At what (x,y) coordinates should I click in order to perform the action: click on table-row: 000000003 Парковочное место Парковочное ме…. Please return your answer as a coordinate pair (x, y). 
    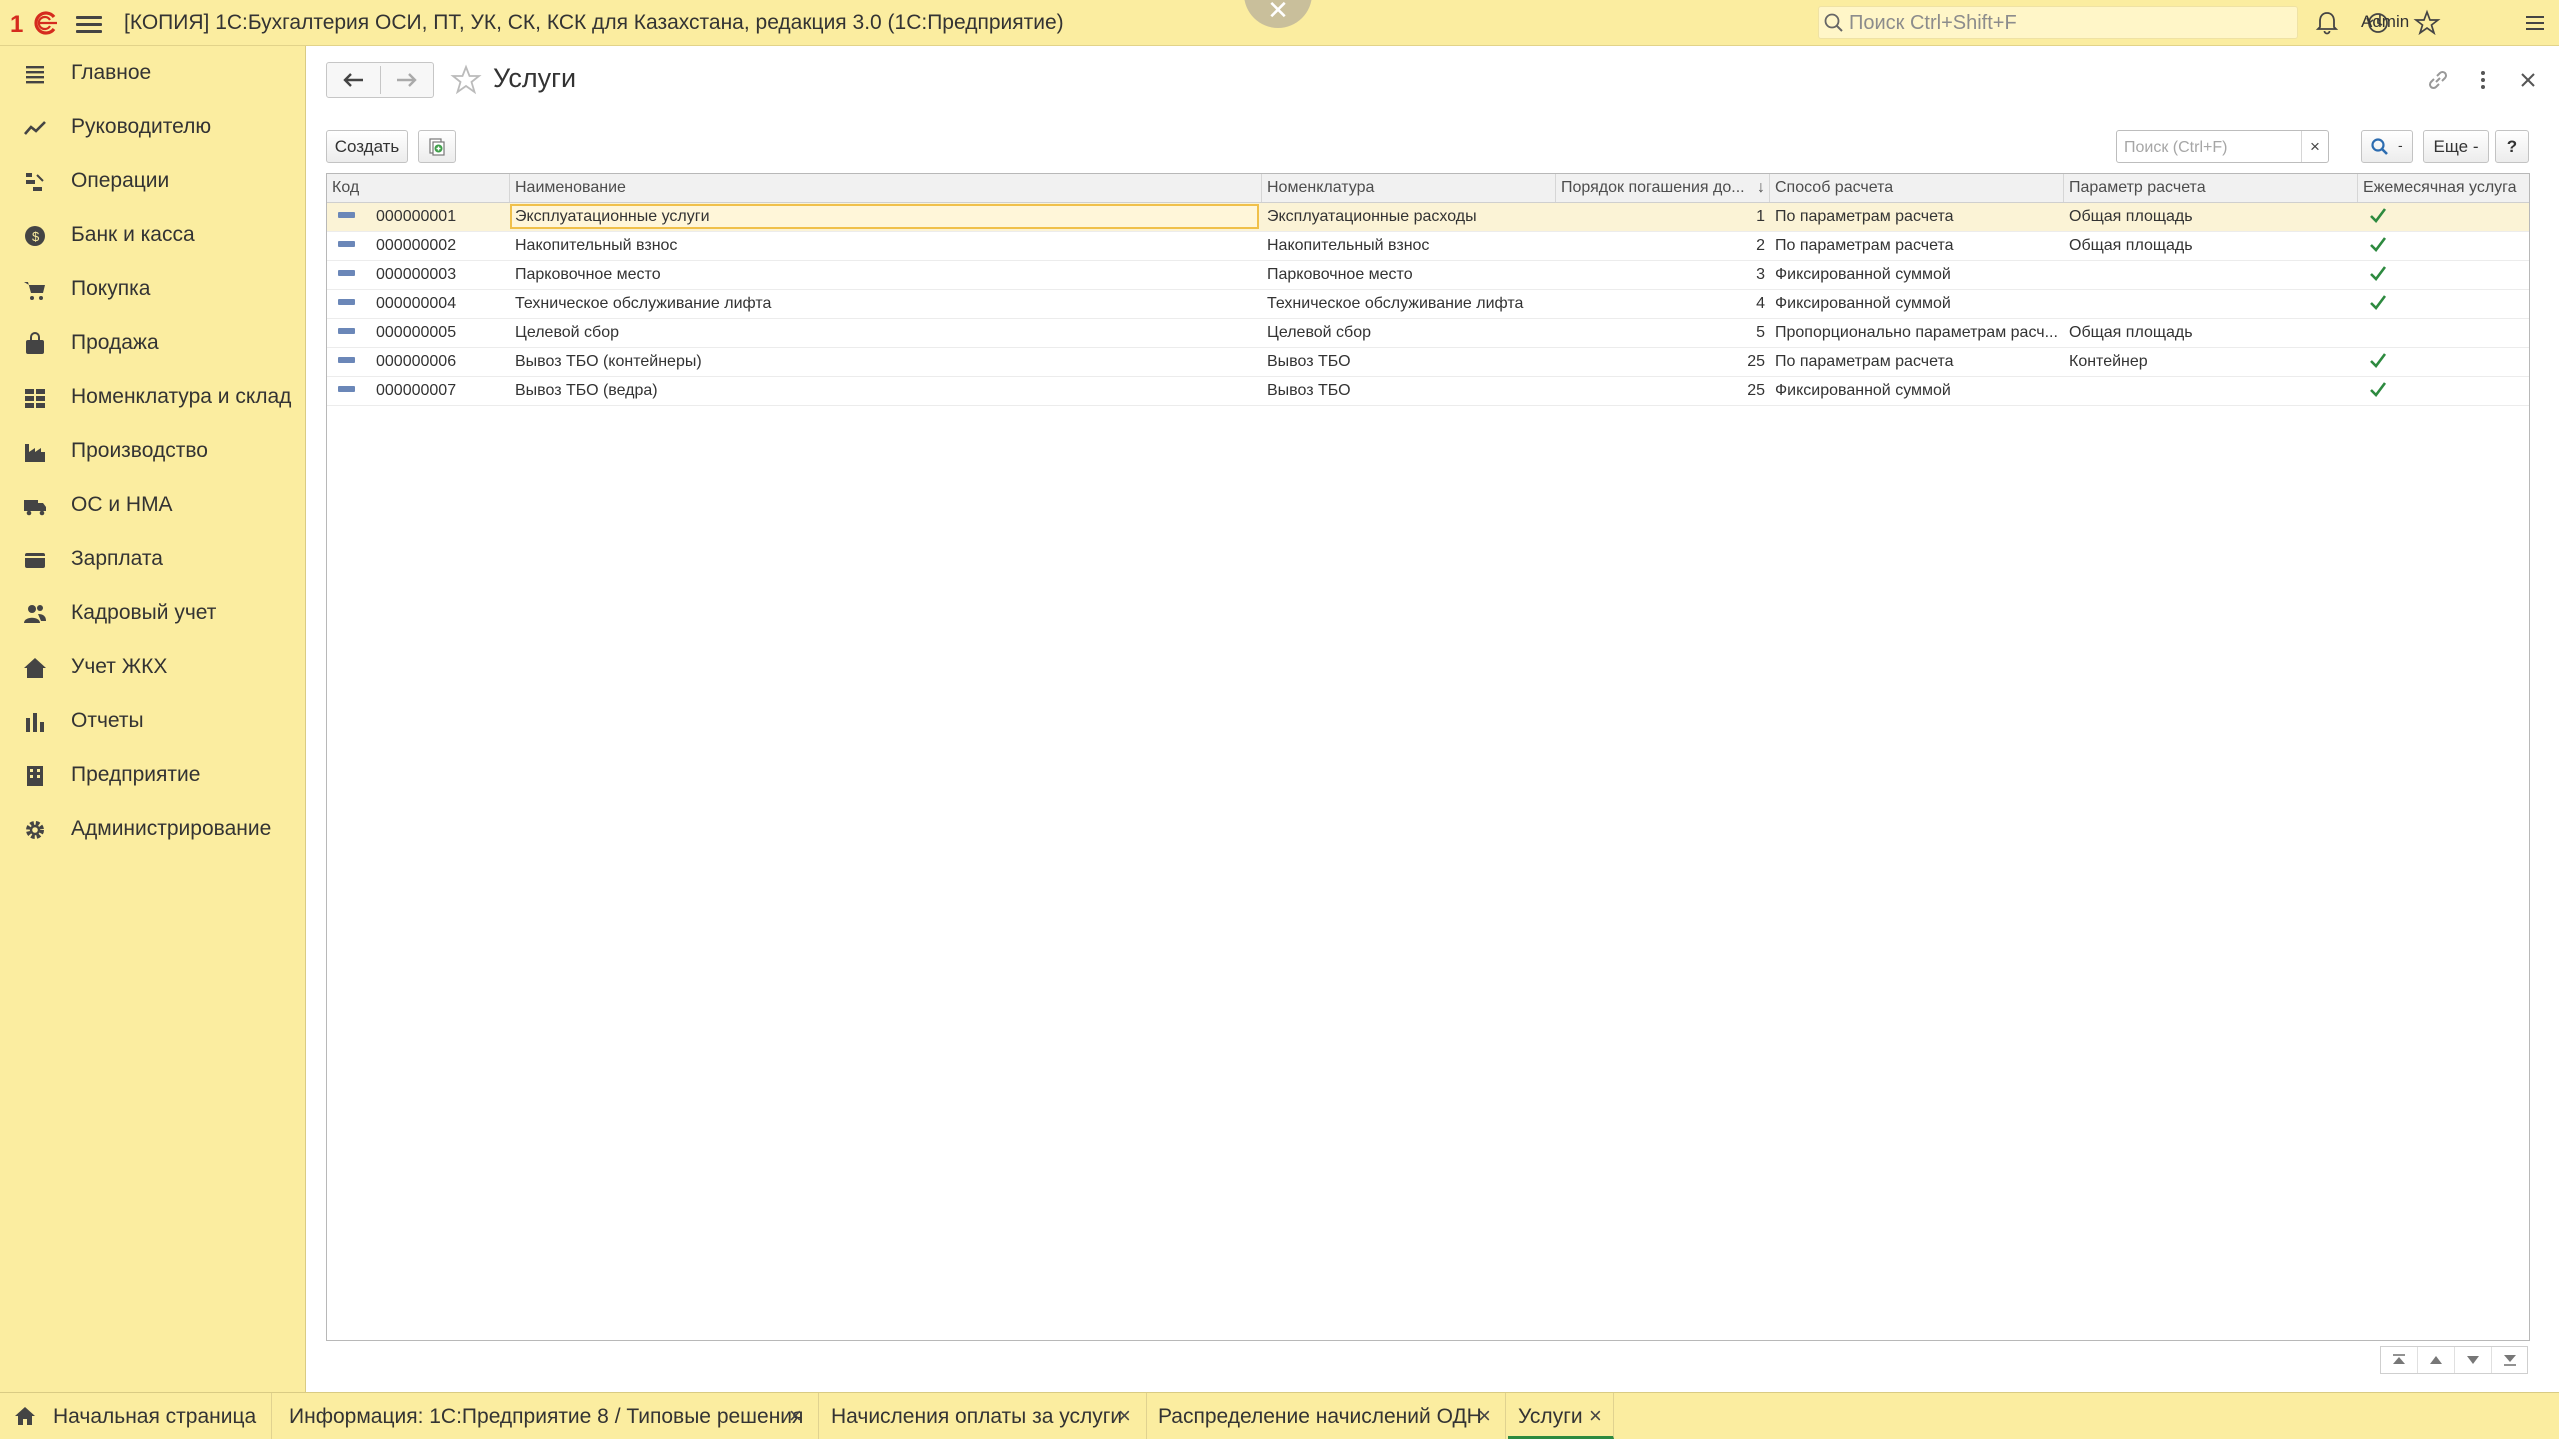
    Looking at the image, I should click on (1428, 275).